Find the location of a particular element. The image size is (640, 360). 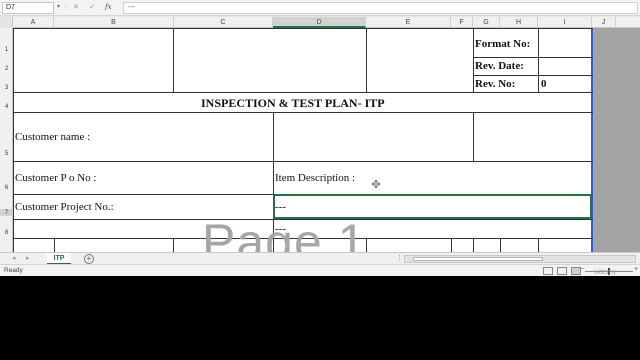

outside-print-area is located at coordinates (616, 140).